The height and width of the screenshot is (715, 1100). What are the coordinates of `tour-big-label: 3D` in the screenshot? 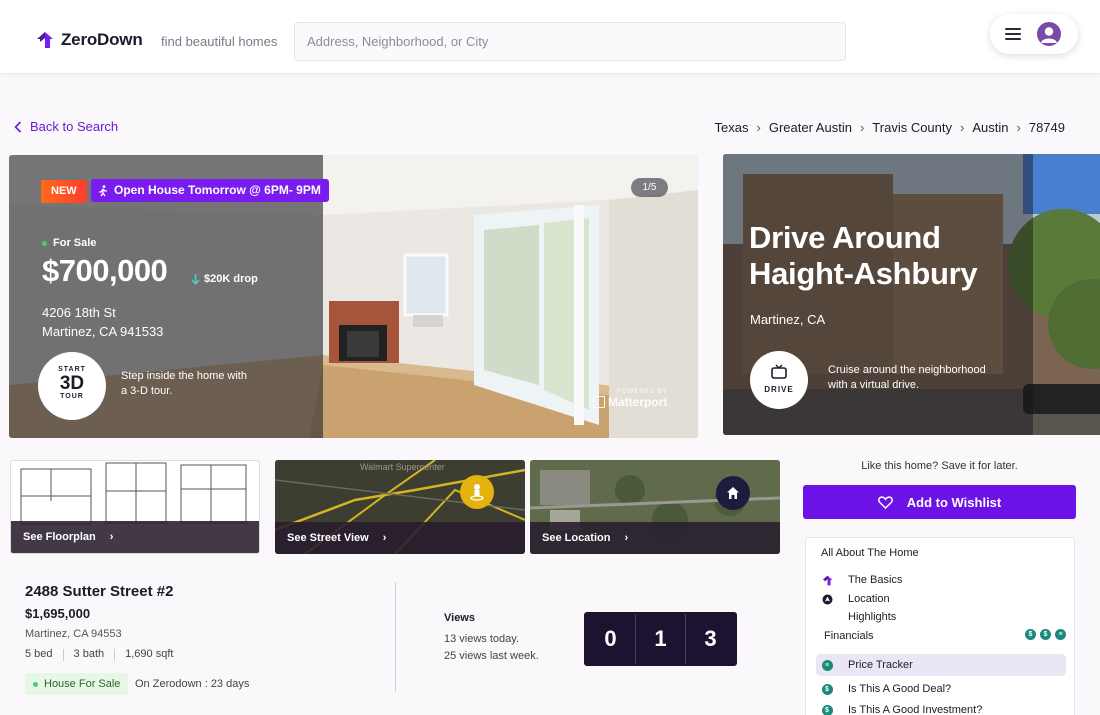 It's located at (72, 383).